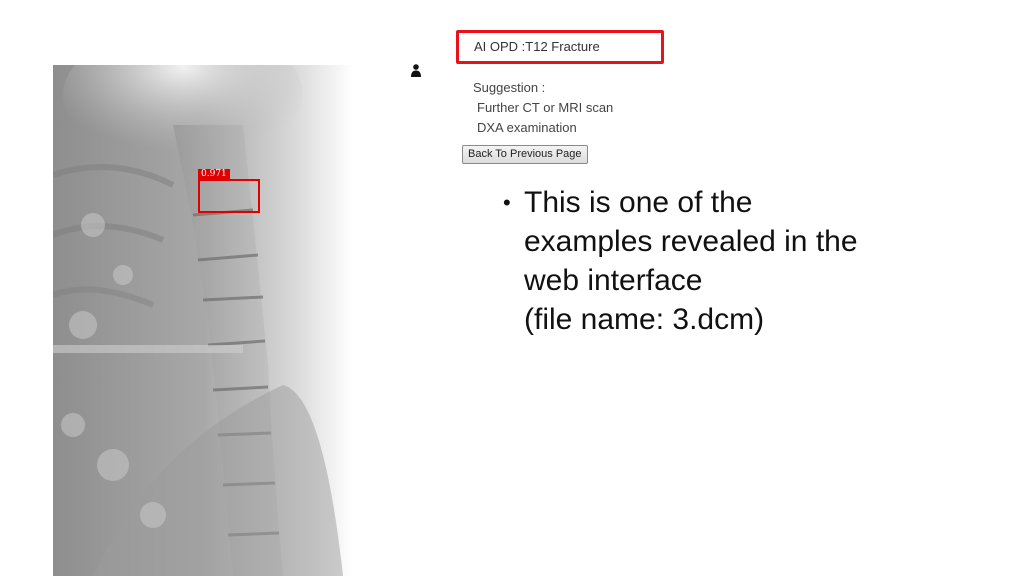 The image size is (1024, 576). What do you see at coordinates (691, 241) in the screenshot?
I see `bullet-line: examples revealed in the` at bounding box center [691, 241].